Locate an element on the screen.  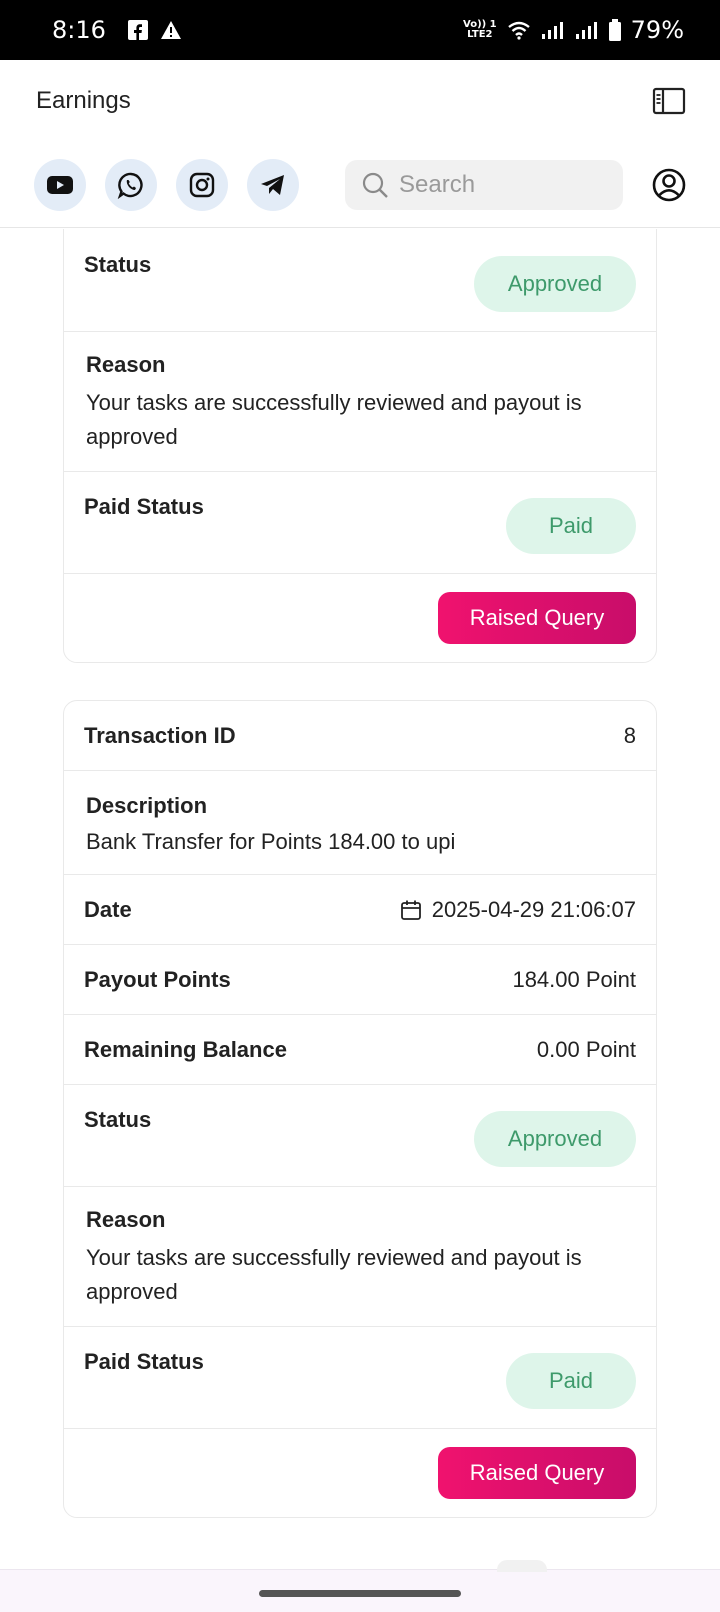
payout-points-value: 184.00 Point is located at coordinates (574, 979).